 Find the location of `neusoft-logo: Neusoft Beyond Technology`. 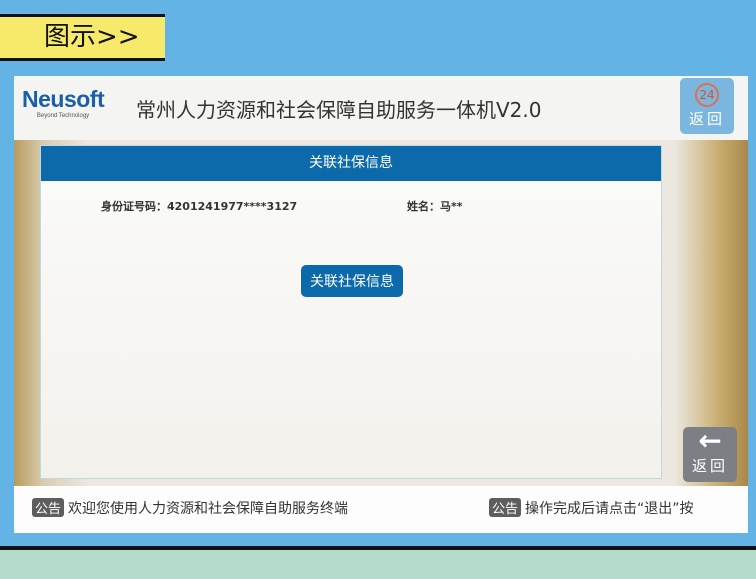

neusoft-logo: Neusoft Beyond Technology is located at coordinates (63, 102).